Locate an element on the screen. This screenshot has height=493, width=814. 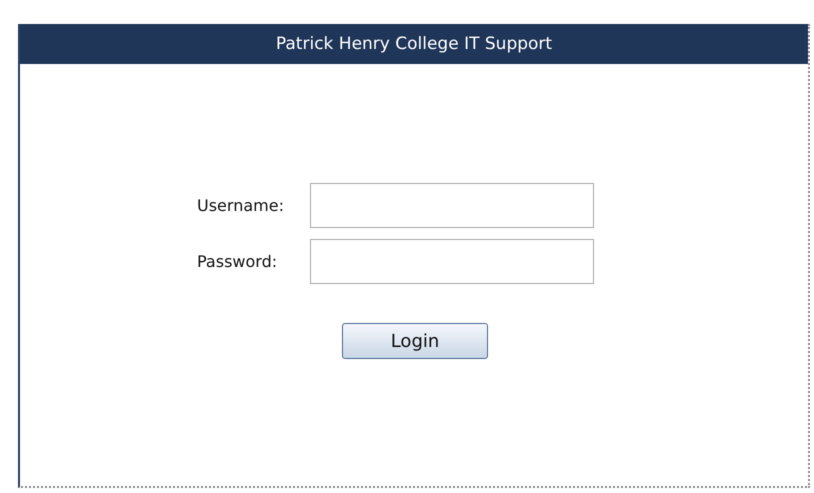
login-button: Login is located at coordinates (415, 341).